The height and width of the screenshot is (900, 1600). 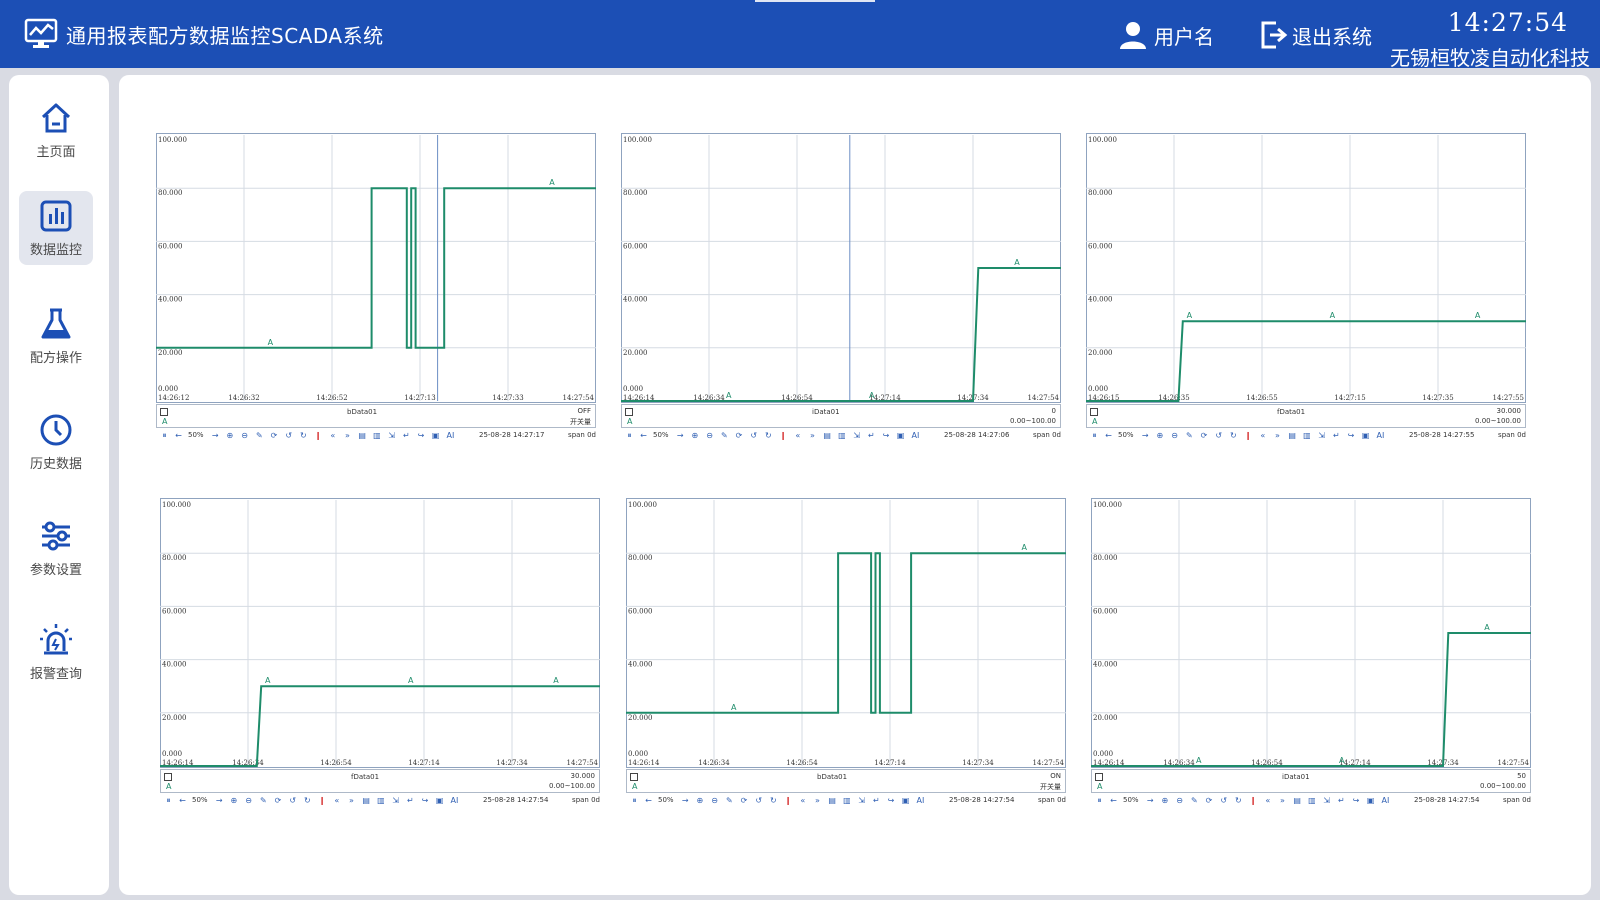 I want to click on nav-alarm: 报警查询, so click(x=56, y=652).